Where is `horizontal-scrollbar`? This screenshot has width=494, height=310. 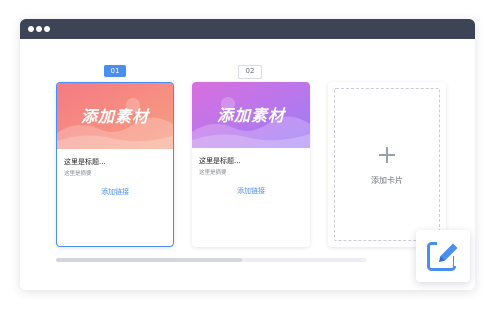
horizontal-scrollbar is located at coordinates (211, 260).